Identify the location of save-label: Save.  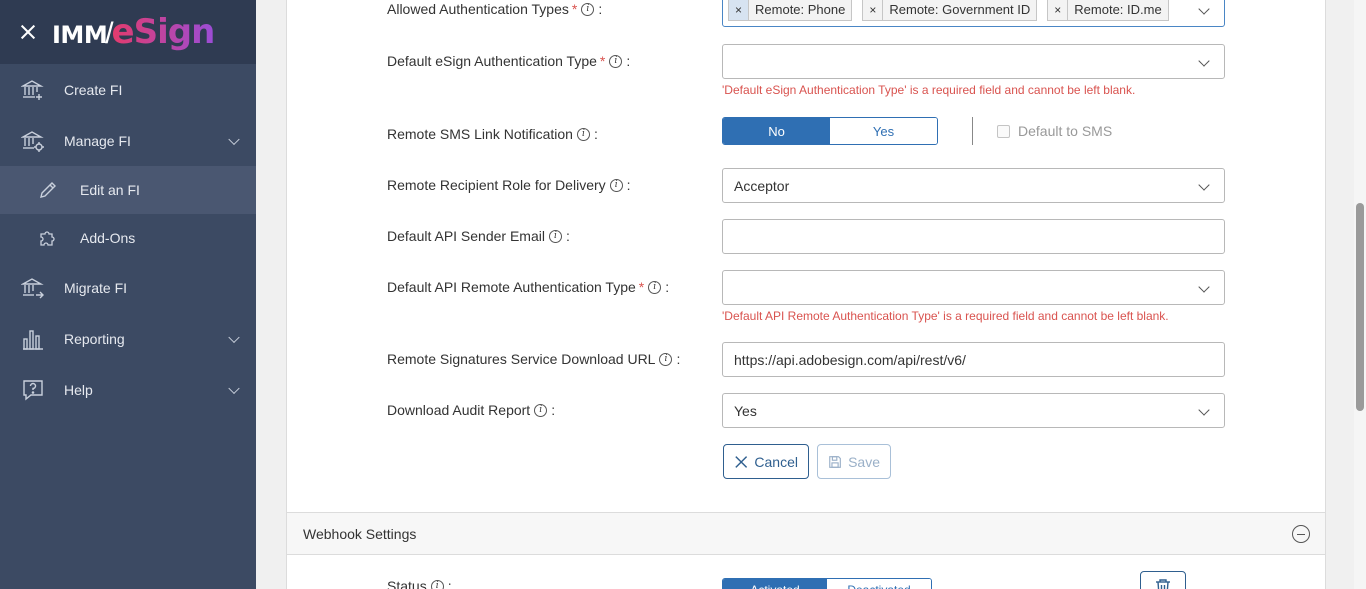
(864, 461).